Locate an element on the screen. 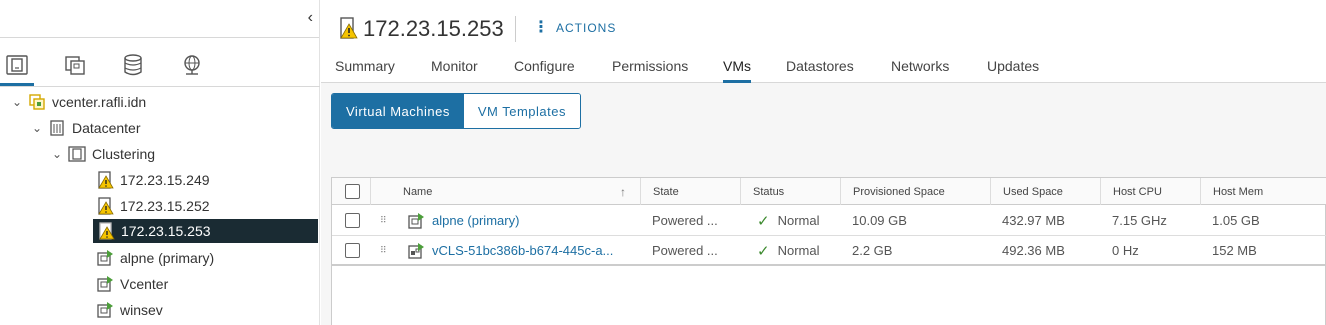 This screenshot has width=1326, height=325. header-divider is located at coordinates (515, 29).